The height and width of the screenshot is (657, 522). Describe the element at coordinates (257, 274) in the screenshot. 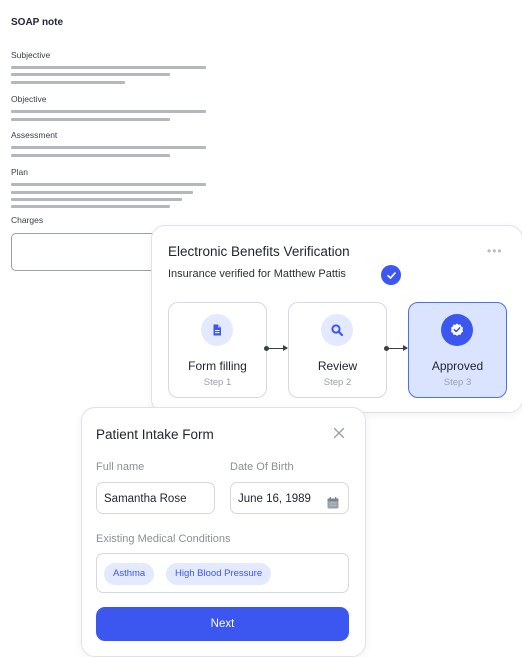

I see `verification-status-text: Insurance verified for Matthew Pattis` at that location.